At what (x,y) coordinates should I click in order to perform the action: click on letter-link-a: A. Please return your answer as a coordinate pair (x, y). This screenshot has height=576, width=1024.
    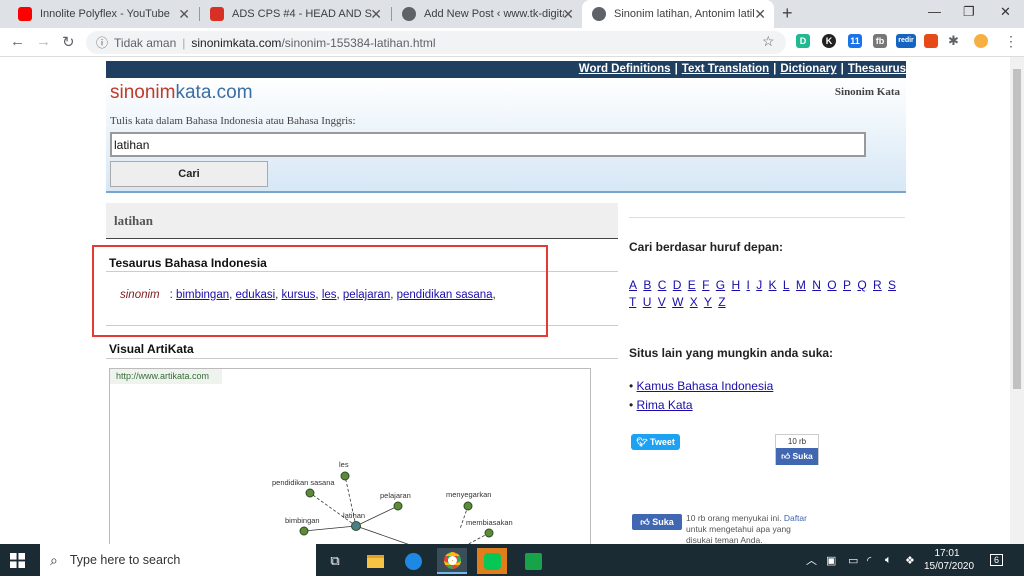
    Looking at the image, I should click on (633, 285).